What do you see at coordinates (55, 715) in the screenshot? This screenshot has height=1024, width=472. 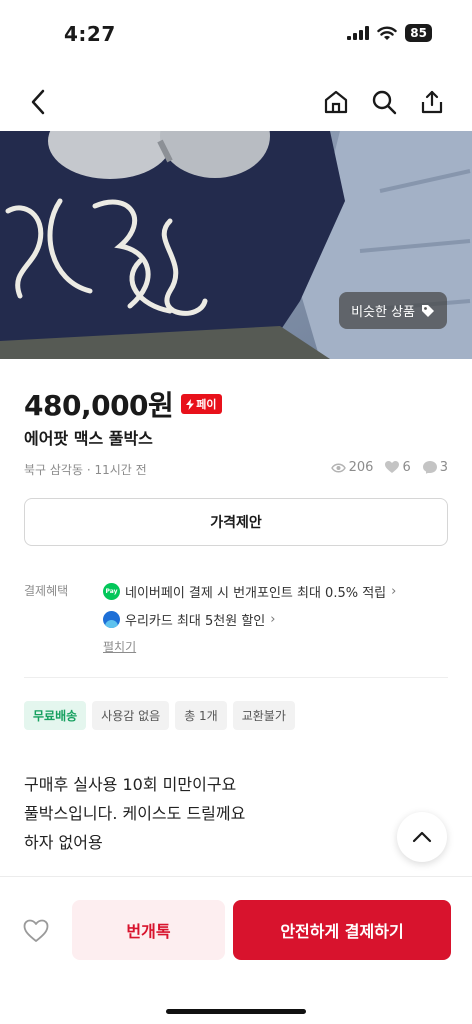 I see `tag-free-shipping: 무료배송` at bounding box center [55, 715].